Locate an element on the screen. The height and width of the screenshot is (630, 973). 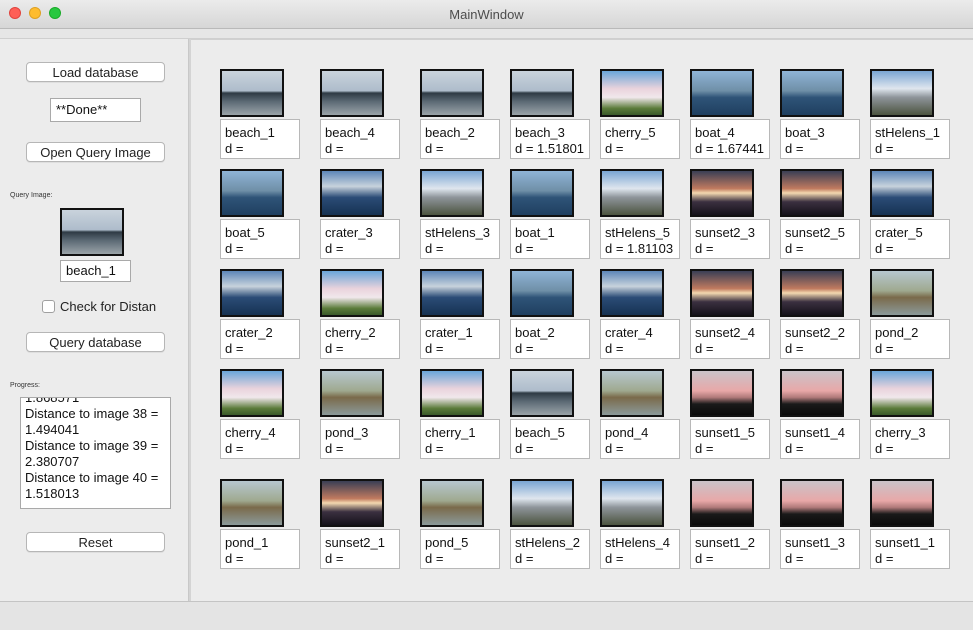
check-distance-label: Check for Distan is located at coordinates (108, 306).